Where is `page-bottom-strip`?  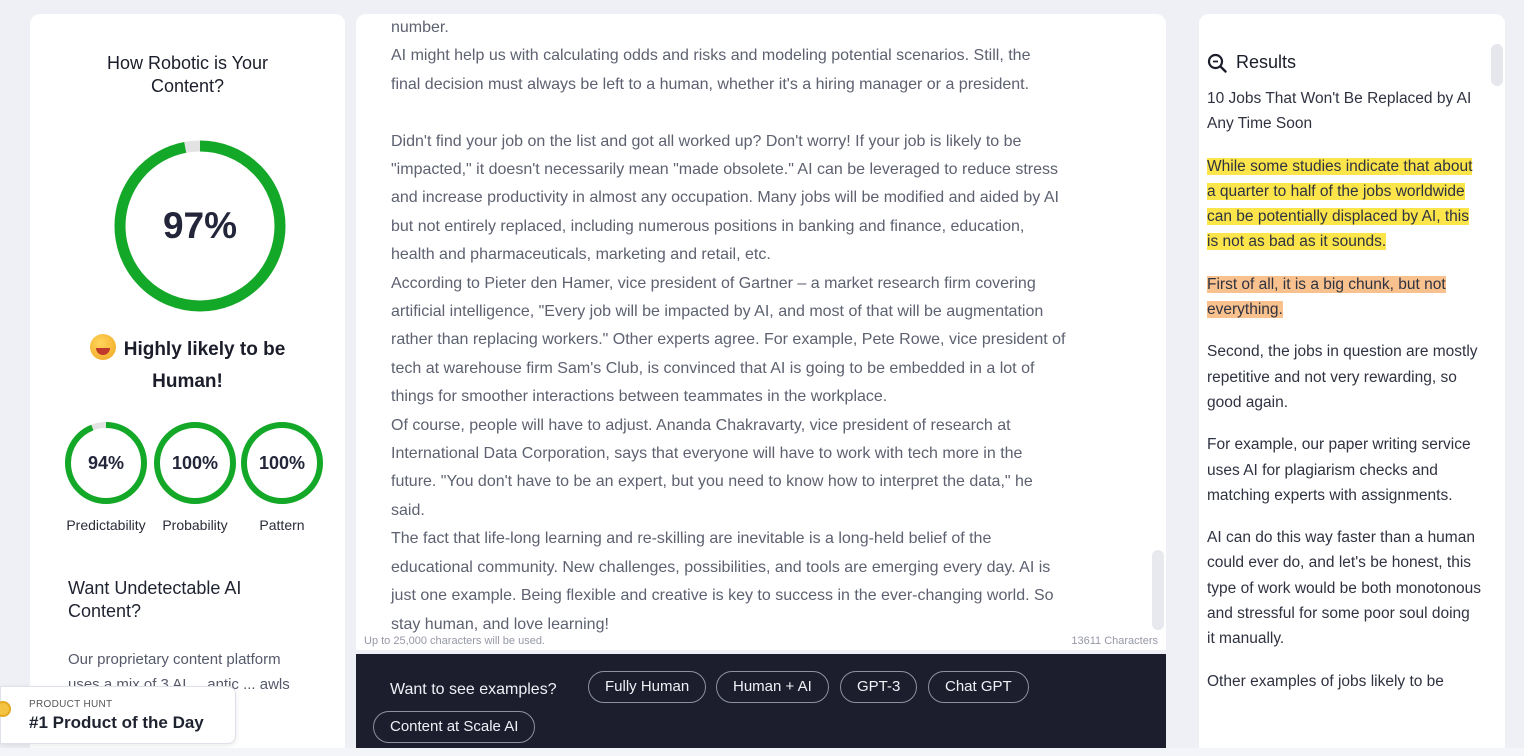
page-bottom-strip is located at coordinates (762, 752).